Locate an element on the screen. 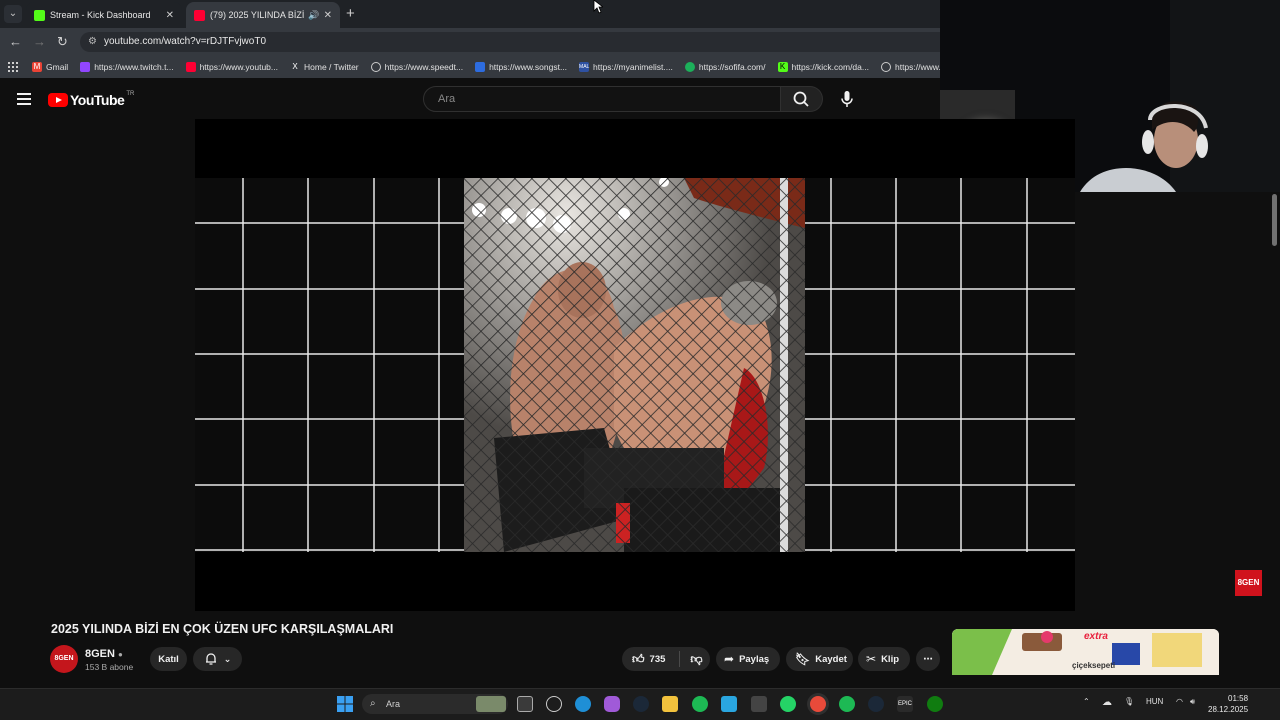 The image size is (1280, 720). bookmark-globe: https://www.ma is located at coordinates (910, 67).